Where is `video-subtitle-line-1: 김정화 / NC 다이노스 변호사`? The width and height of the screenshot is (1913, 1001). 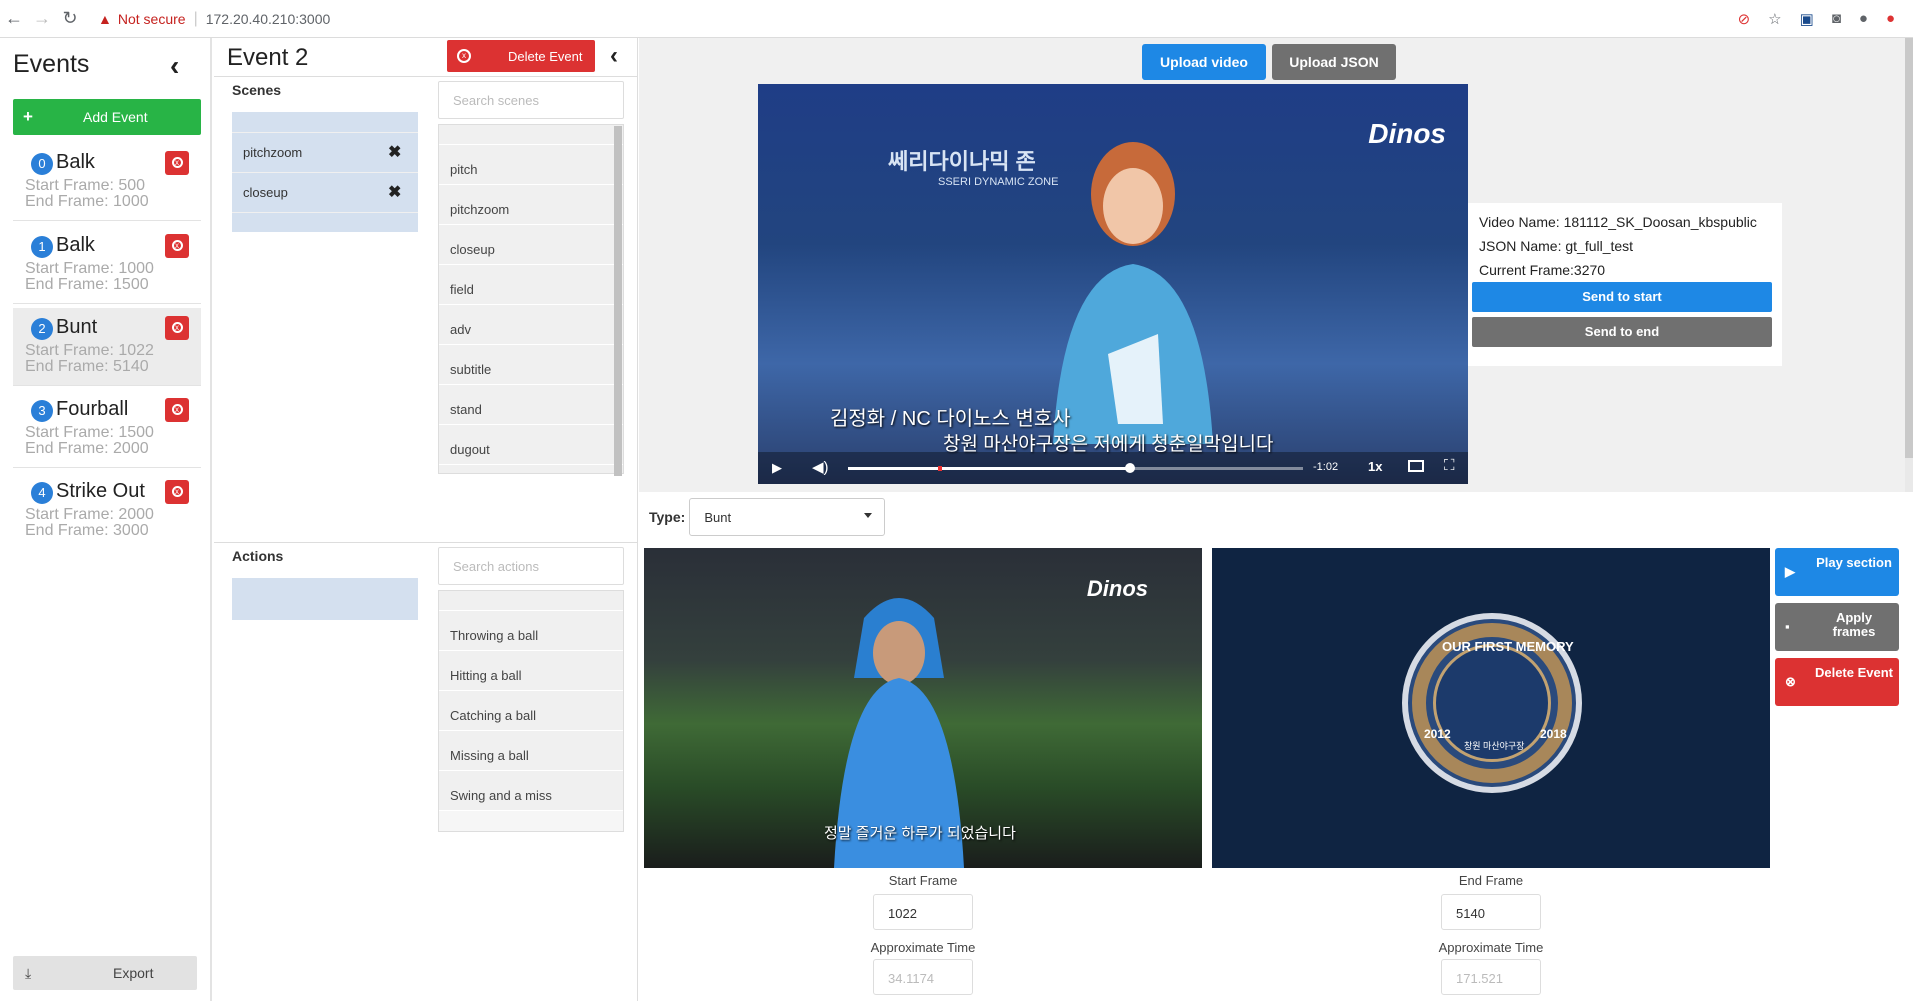 video-subtitle-line-1: 김정화 / NC 다이노스 변호사 is located at coordinates (950, 419).